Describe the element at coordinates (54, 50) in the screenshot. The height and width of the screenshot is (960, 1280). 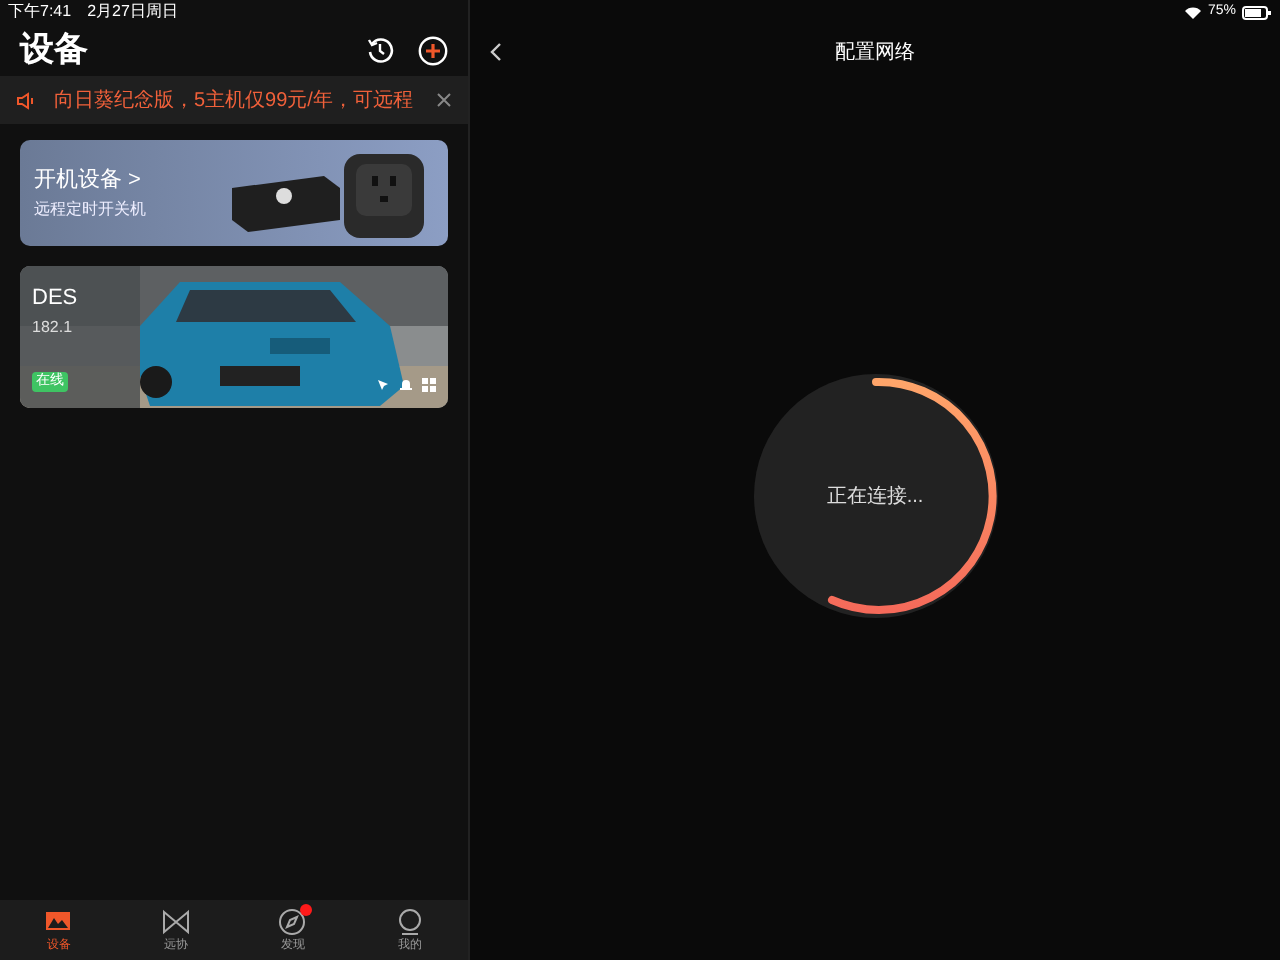
I see `page-title: 设备` at that location.